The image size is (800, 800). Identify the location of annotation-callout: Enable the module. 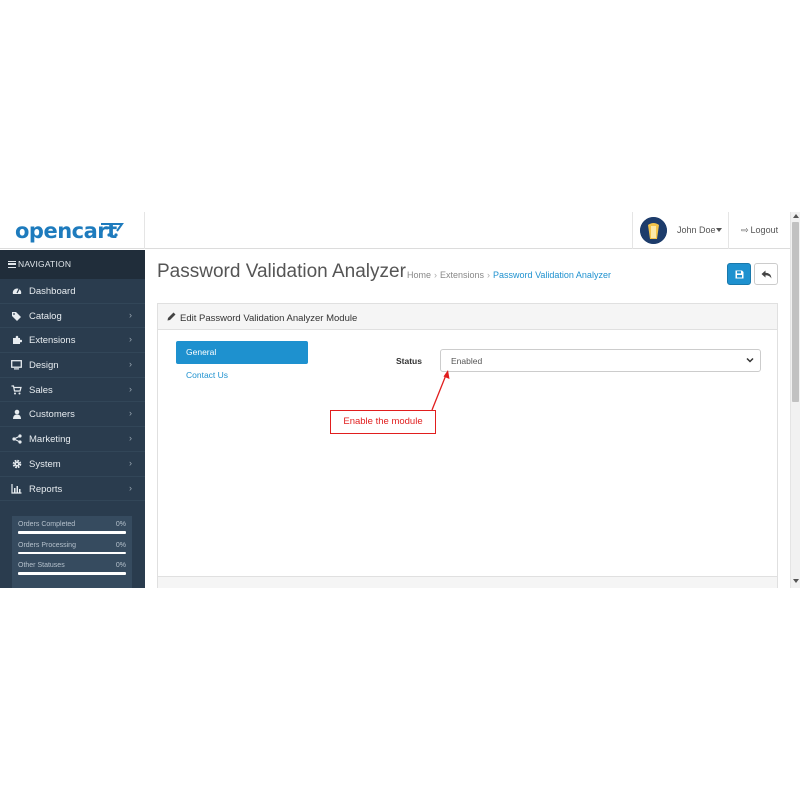
(383, 422).